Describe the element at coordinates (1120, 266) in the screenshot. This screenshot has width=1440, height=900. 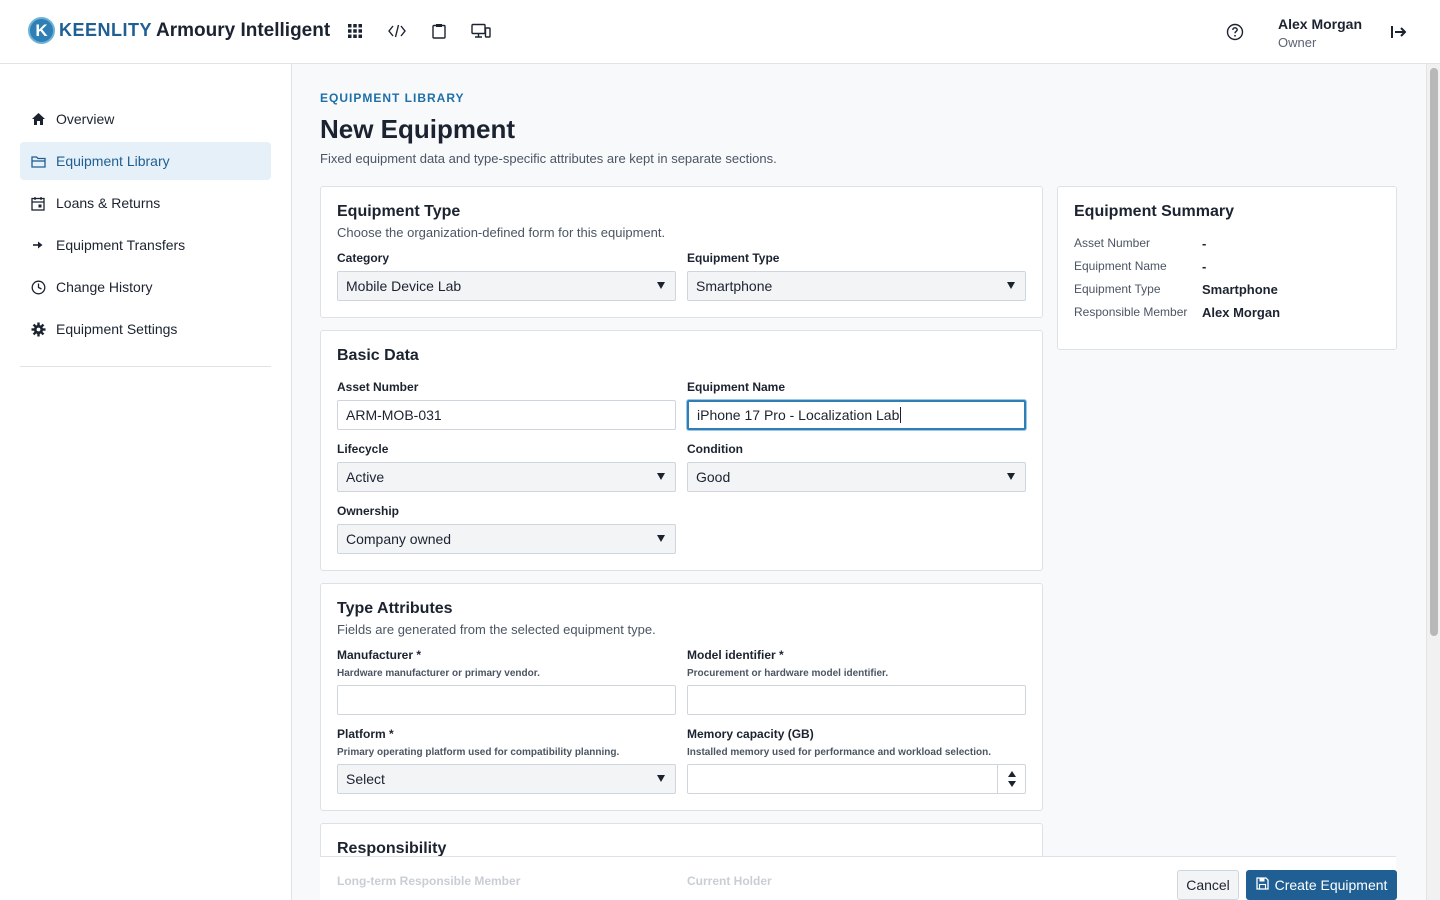
I see `summary-equipment-name-label: Equipment Name` at that location.